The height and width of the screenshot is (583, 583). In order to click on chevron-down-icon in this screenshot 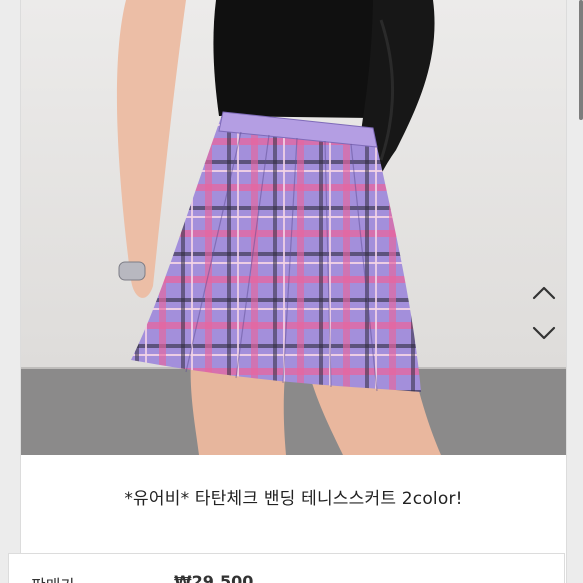, I will do `click(544, 333)`.